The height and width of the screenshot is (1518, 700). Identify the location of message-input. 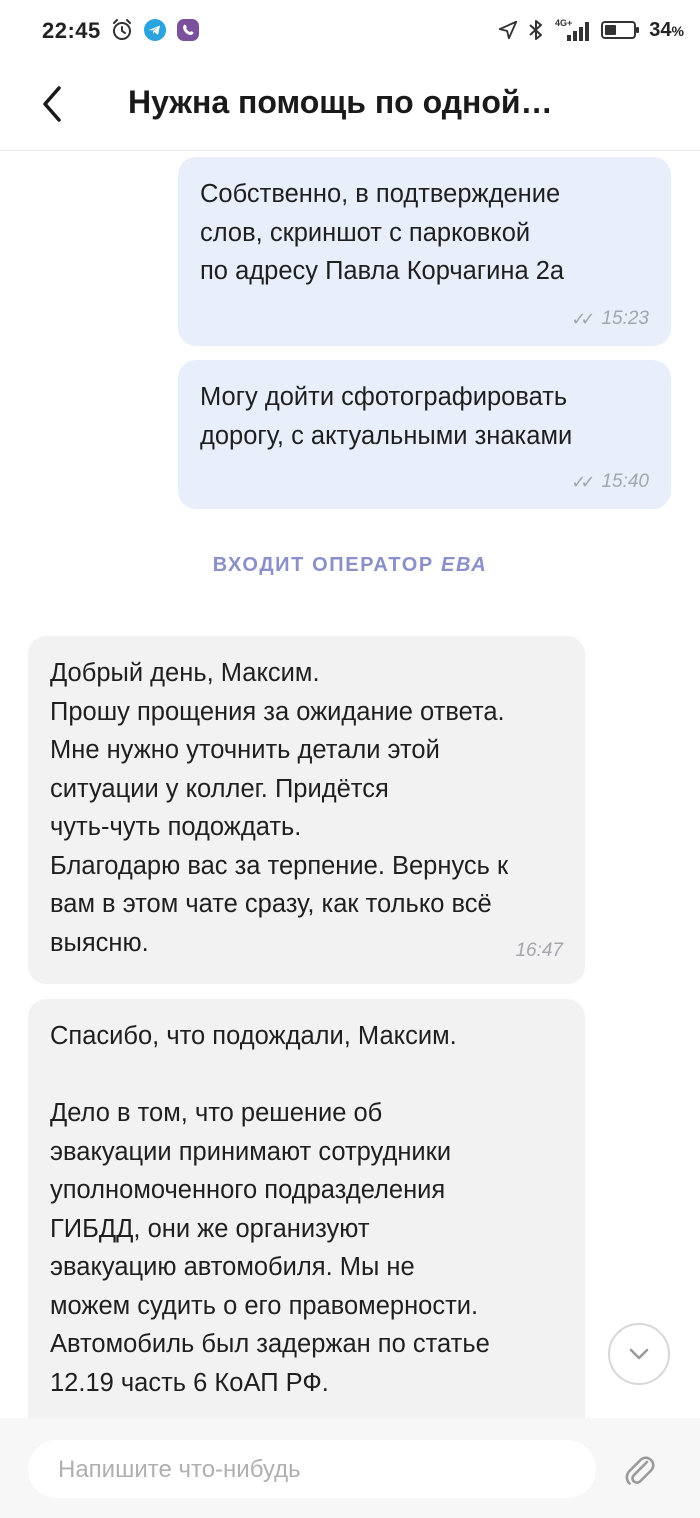
(318, 1470).